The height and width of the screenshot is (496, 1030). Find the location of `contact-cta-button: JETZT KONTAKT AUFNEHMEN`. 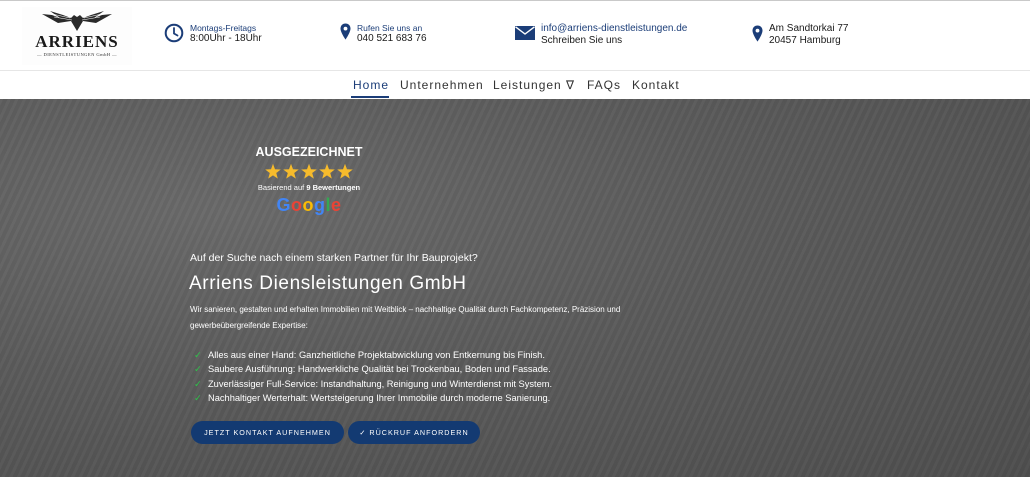

contact-cta-button: JETZT KONTAKT AUFNEHMEN is located at coordinates (267, 432).